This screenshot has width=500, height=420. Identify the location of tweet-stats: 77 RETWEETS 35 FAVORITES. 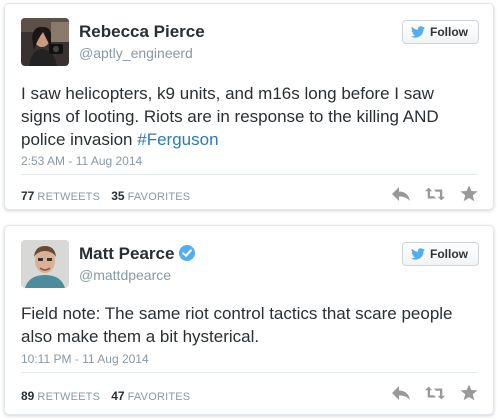
(109, 196).